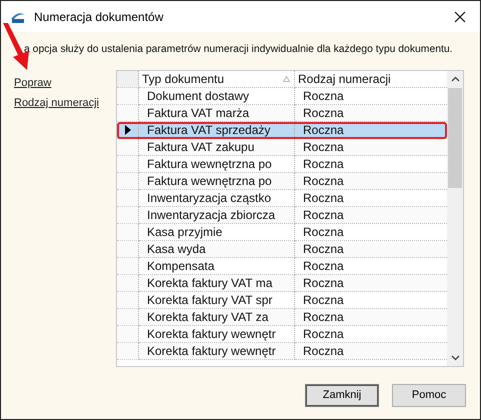  Describe the element at coordinates (217, 249) in the screenshot. I see `table-cell: Kasa wyda` at that location.